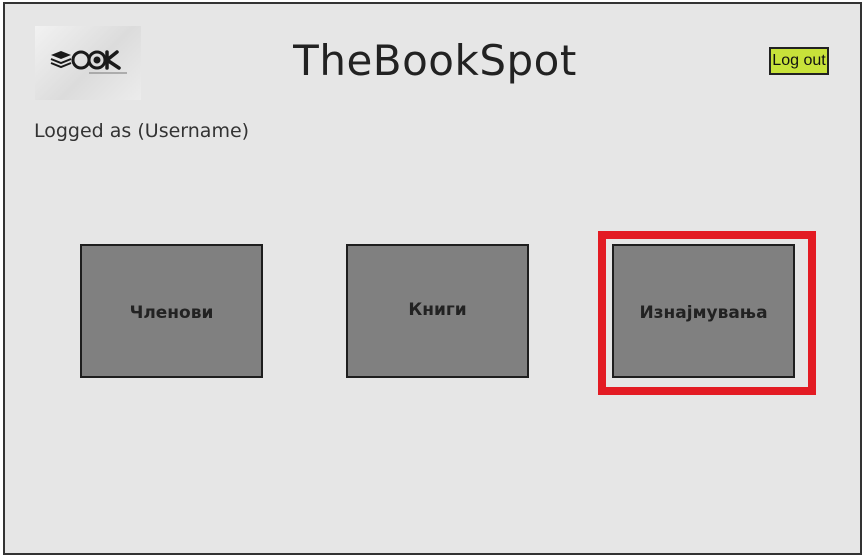  I want to click on rentals-button: Изнајмувања, so click(703, 311).